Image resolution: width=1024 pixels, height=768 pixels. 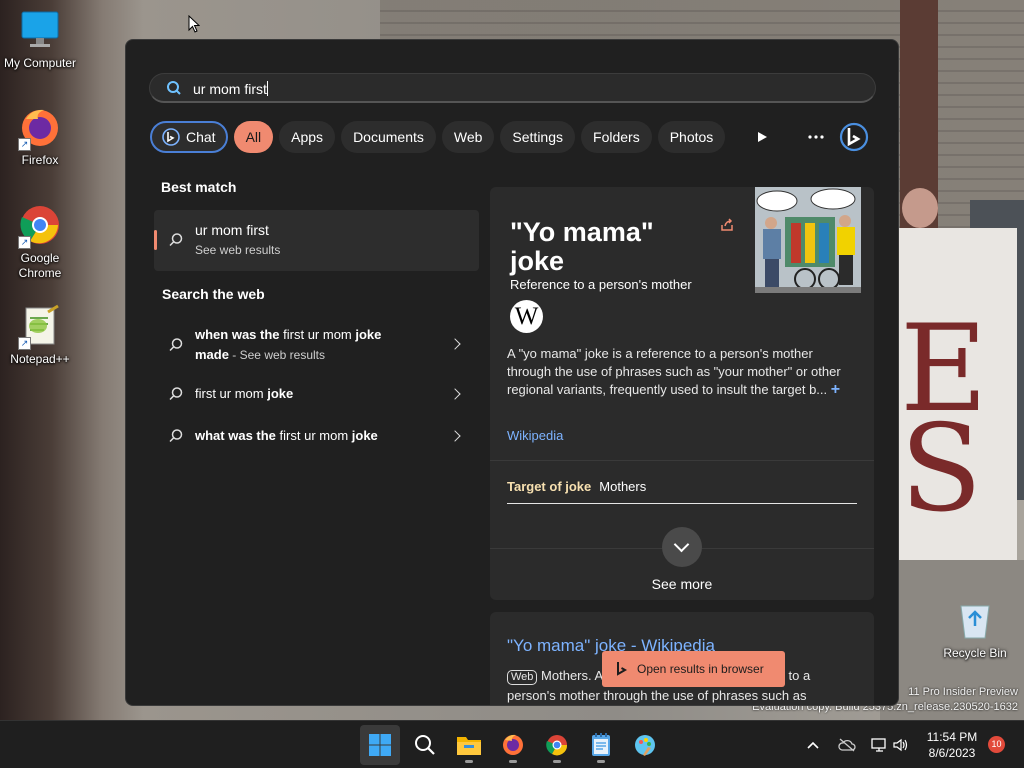 What do you see at coordinates (40, 265) in the screenshot?
I see `desktop-icon-label: Google Chrome` at bounding box center [40, 265].